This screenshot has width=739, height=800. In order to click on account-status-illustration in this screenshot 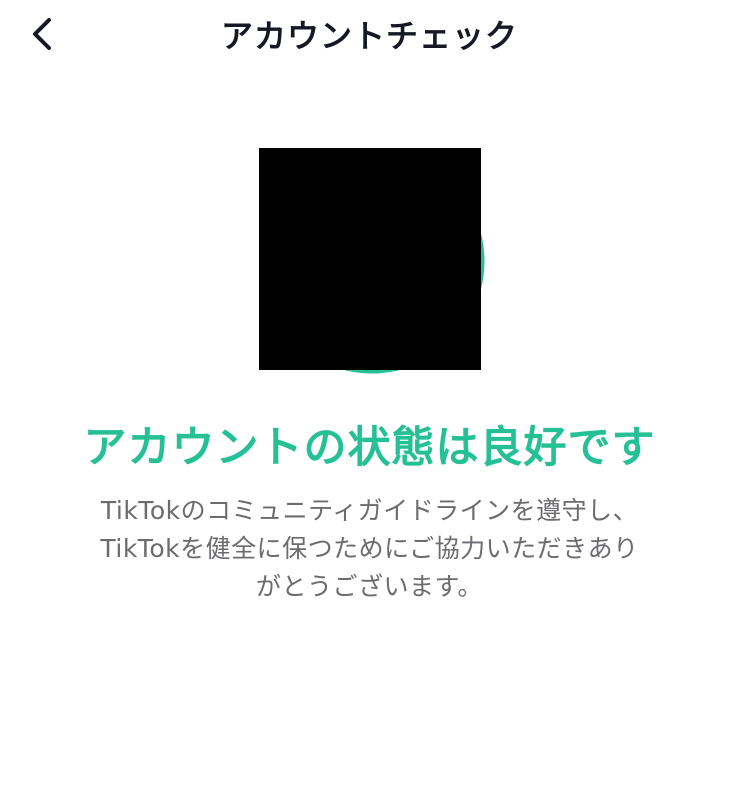, I will do `click(379, 263)`.